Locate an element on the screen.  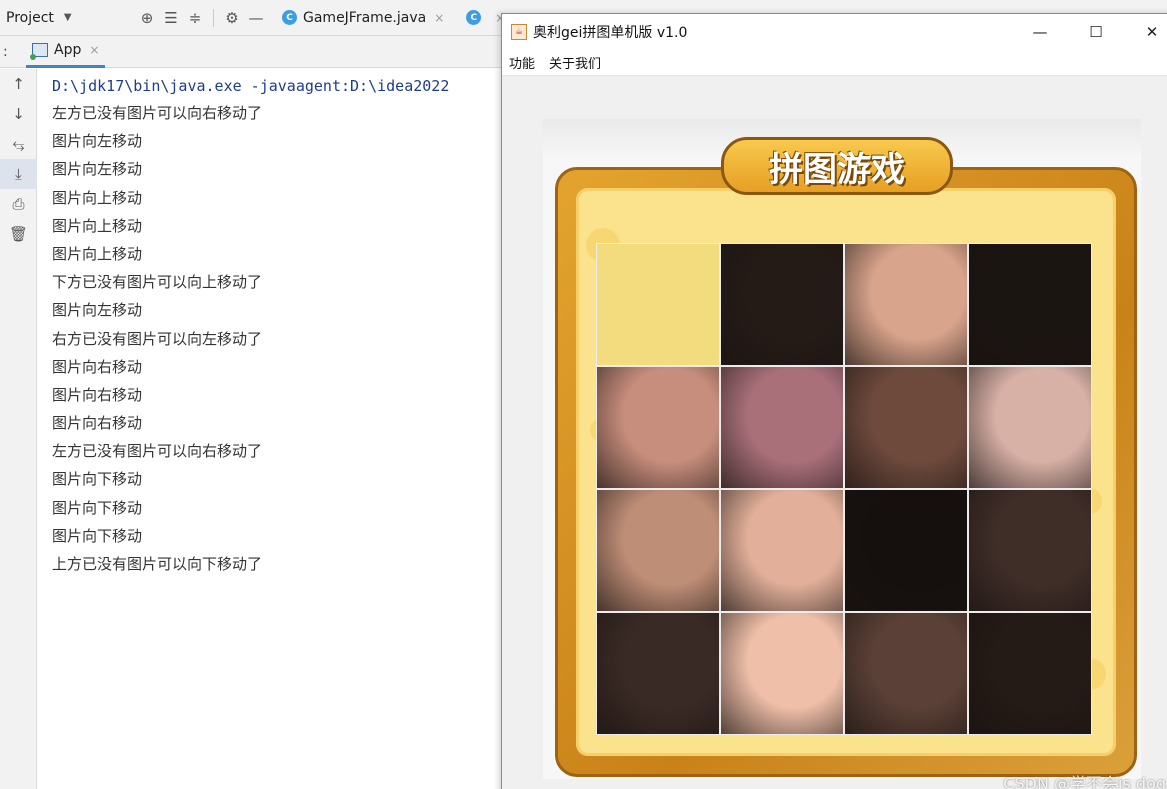
run-toolbar: : App × is located at coordinates (255, 52).